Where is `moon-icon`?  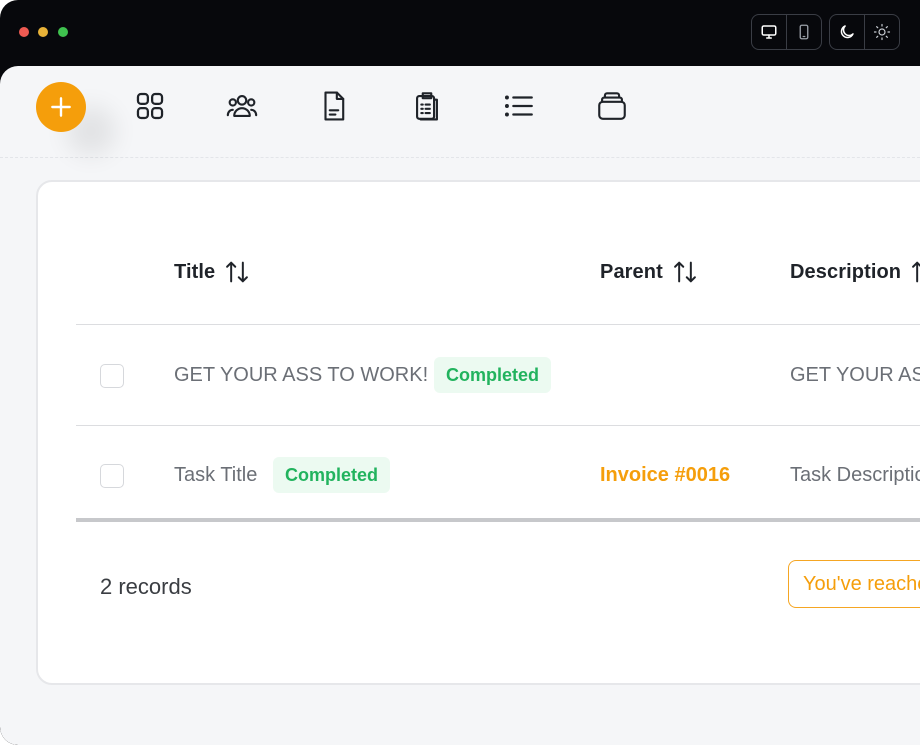
moon-icon is located at coordinates (847, 32).